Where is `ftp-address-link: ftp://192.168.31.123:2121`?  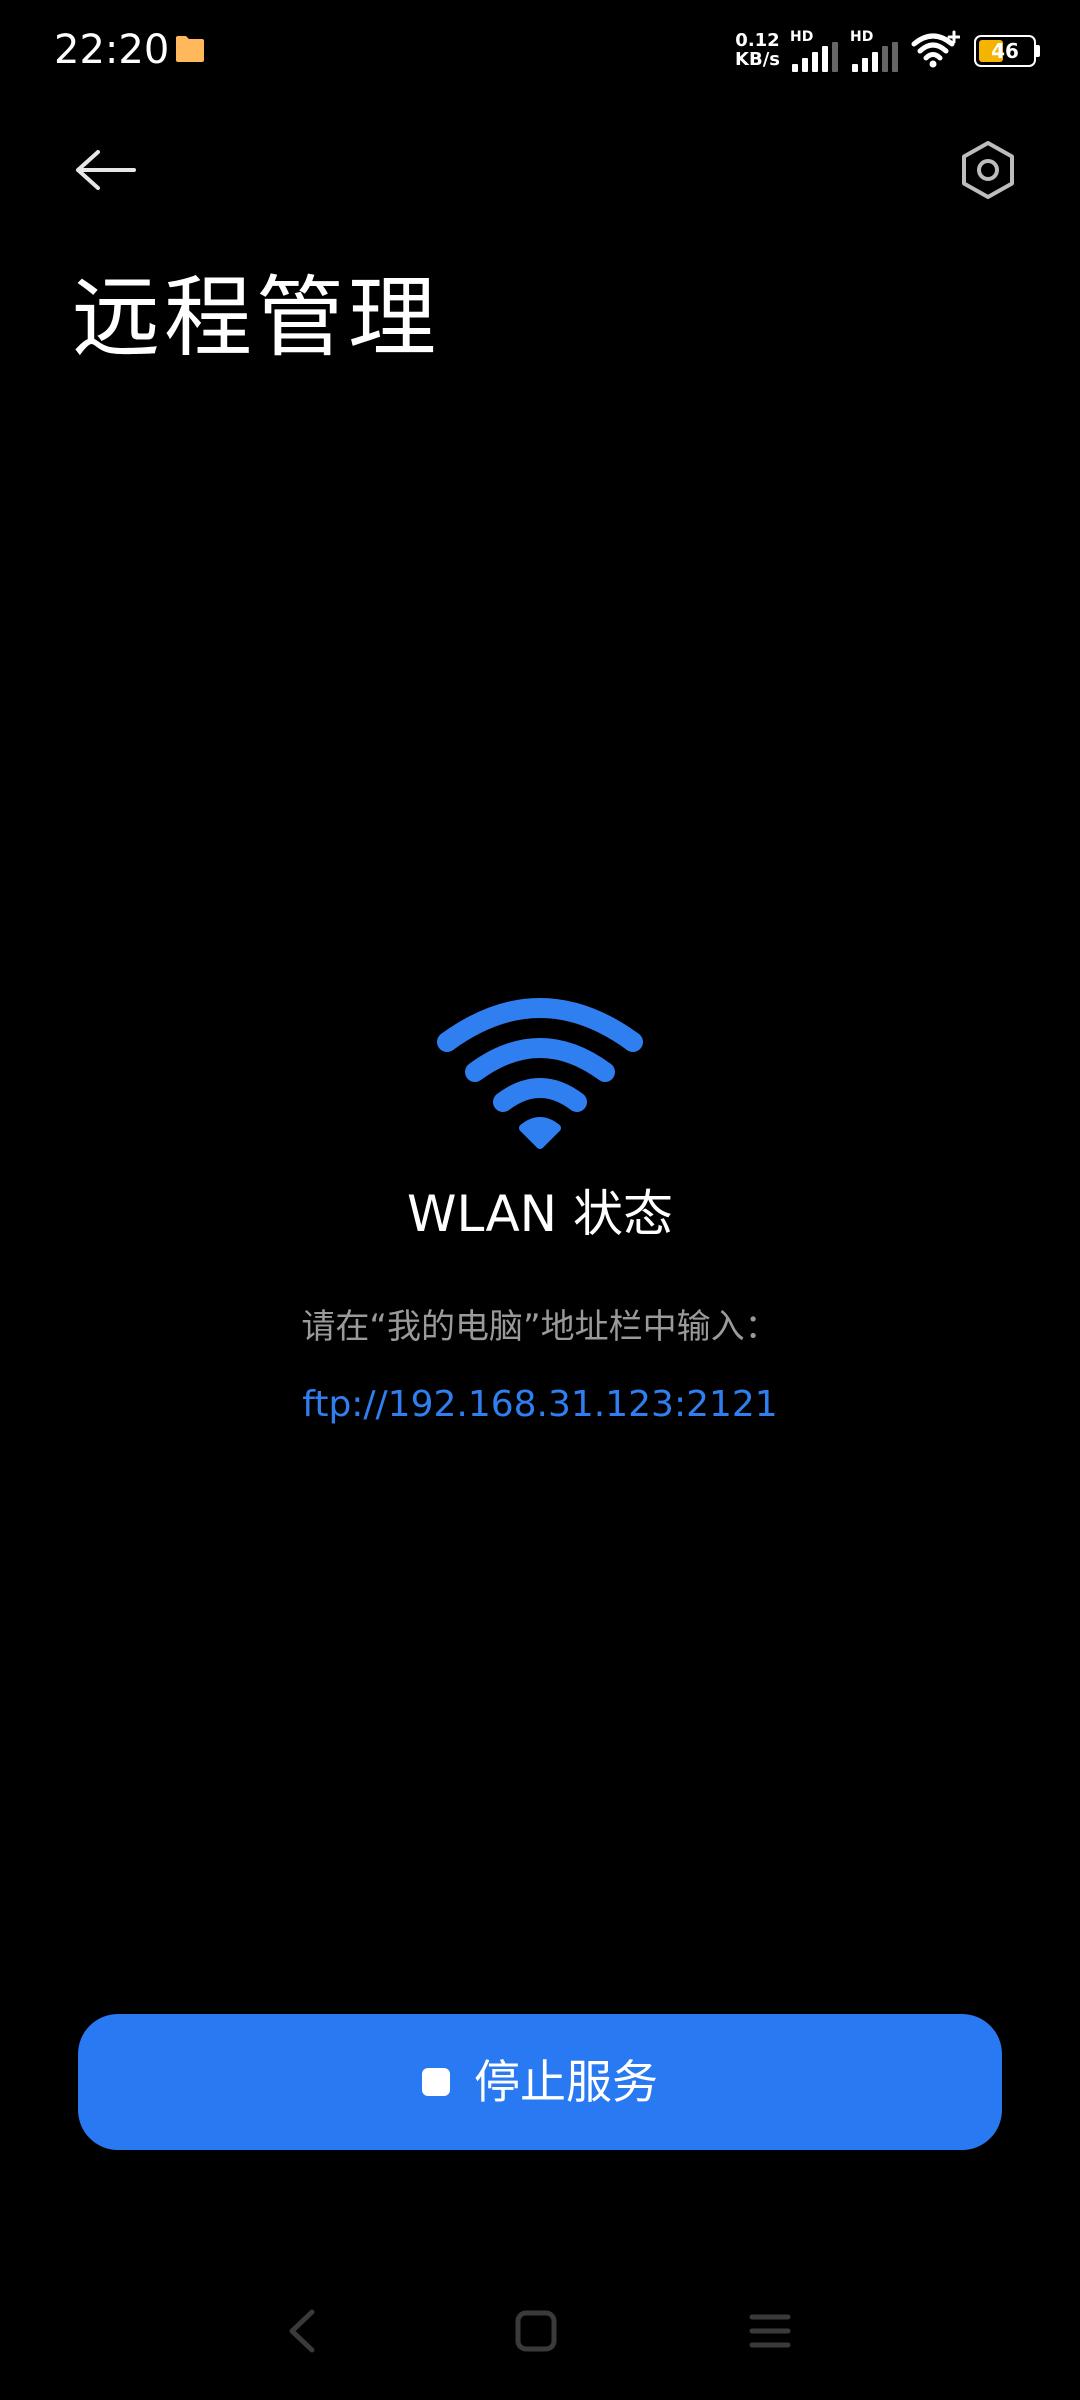 ftp-address-link: ftp://192.168.31.123:2121 is located at coordinates (540, 1405).